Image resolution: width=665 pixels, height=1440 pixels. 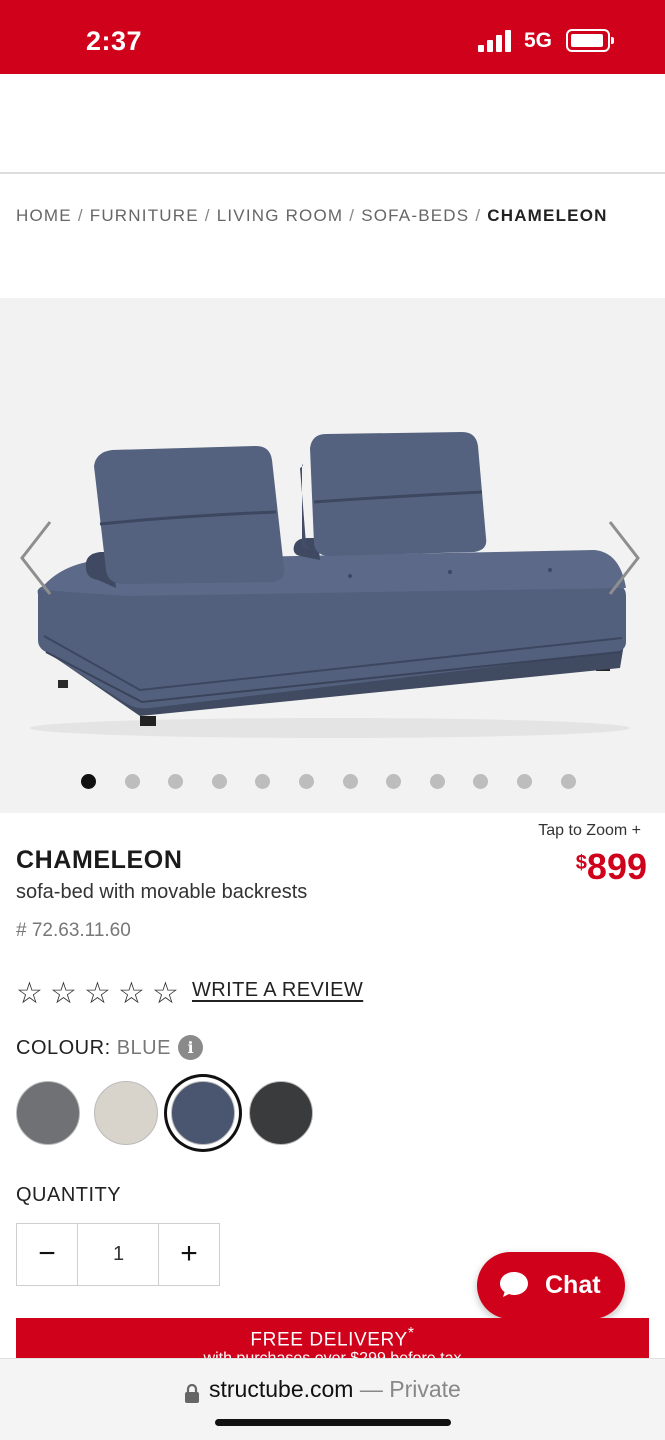 What do you see at coordinates (73, 930) in the screenshot?
I see `product-sku: # 72.63.11.60` at bounding box center [73, 930].